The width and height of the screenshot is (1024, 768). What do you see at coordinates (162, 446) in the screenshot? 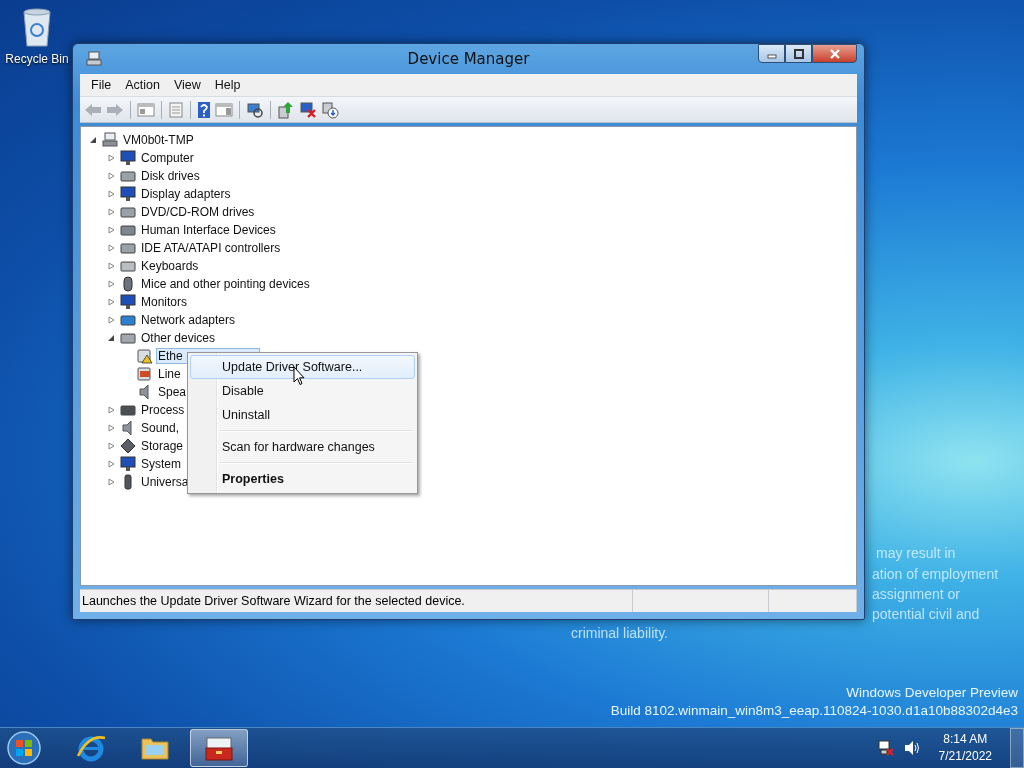
I see `tree-item: Storage` at bounding box center [162, 446].